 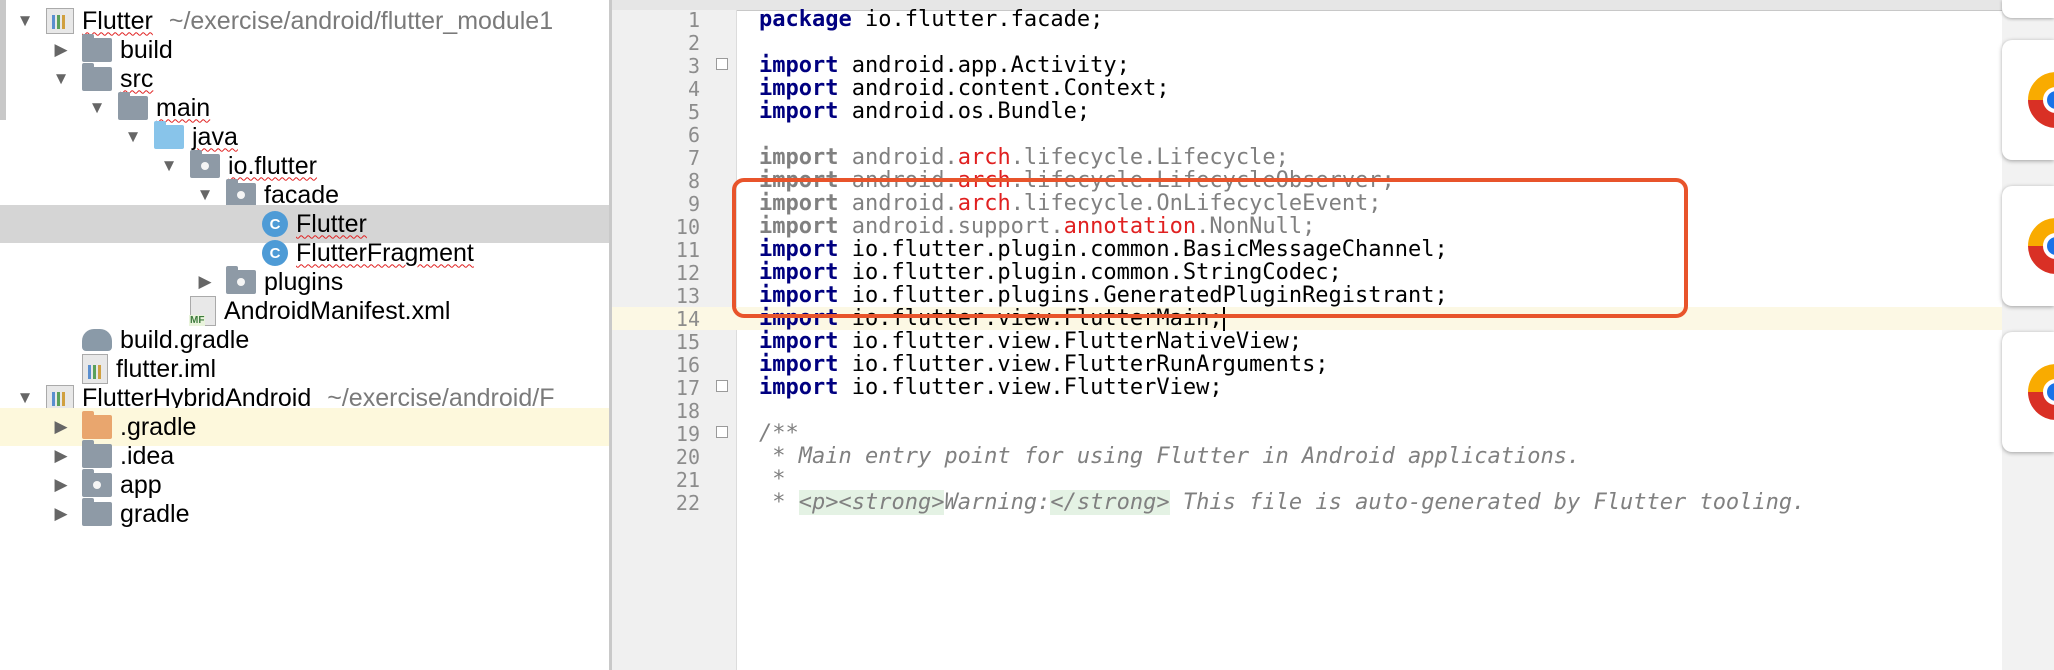 I want to click on line-number: 2, so click(x=693, y=42).